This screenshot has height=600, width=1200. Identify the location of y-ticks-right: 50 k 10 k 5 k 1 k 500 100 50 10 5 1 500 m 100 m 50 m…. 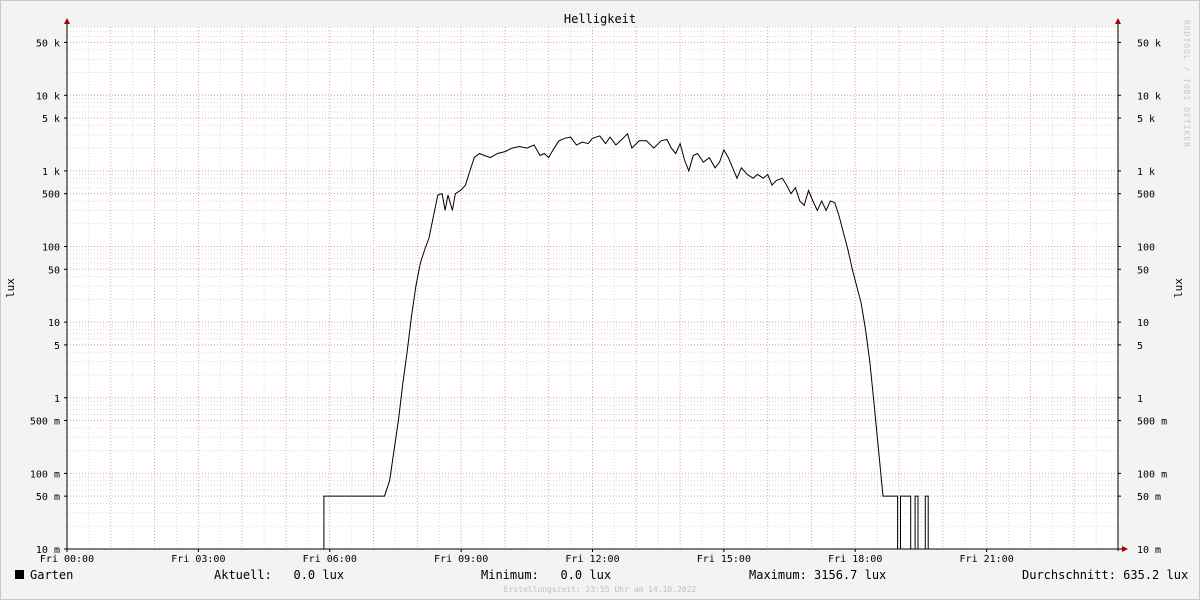
(1142, 297).